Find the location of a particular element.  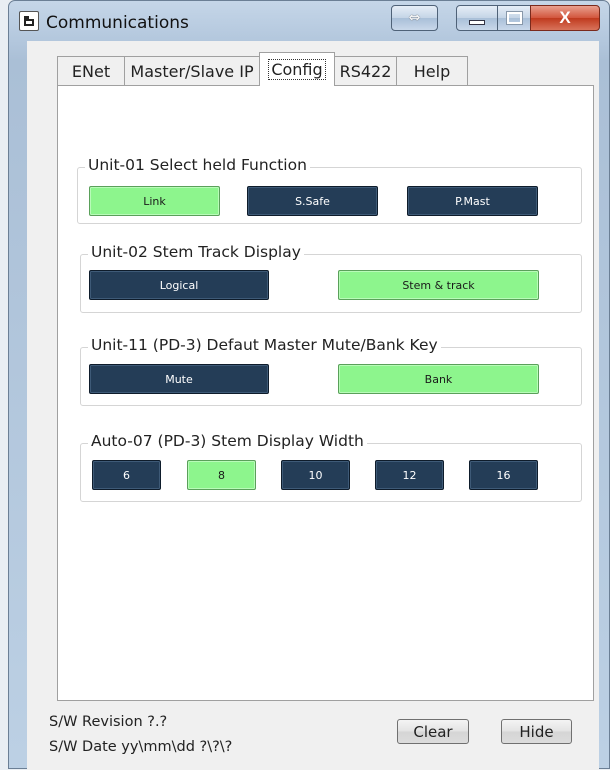

tab-help: Help is located at coordinates (432, 70).